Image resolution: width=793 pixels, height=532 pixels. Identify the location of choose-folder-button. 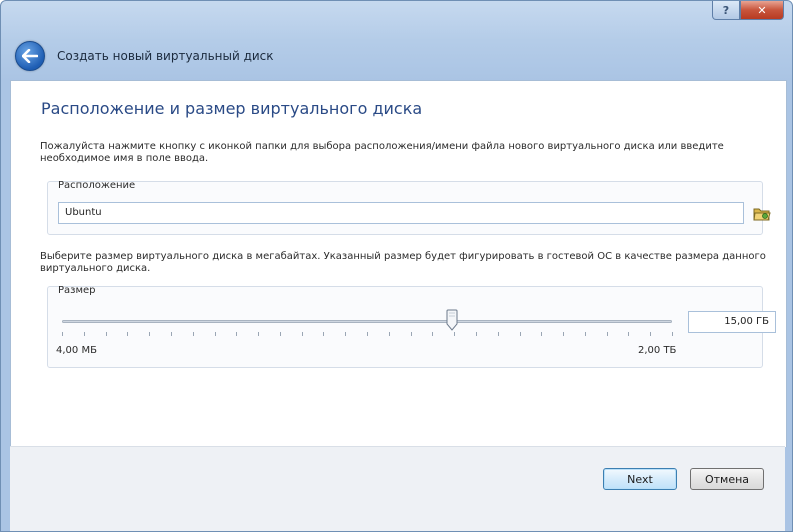
(762, 213).